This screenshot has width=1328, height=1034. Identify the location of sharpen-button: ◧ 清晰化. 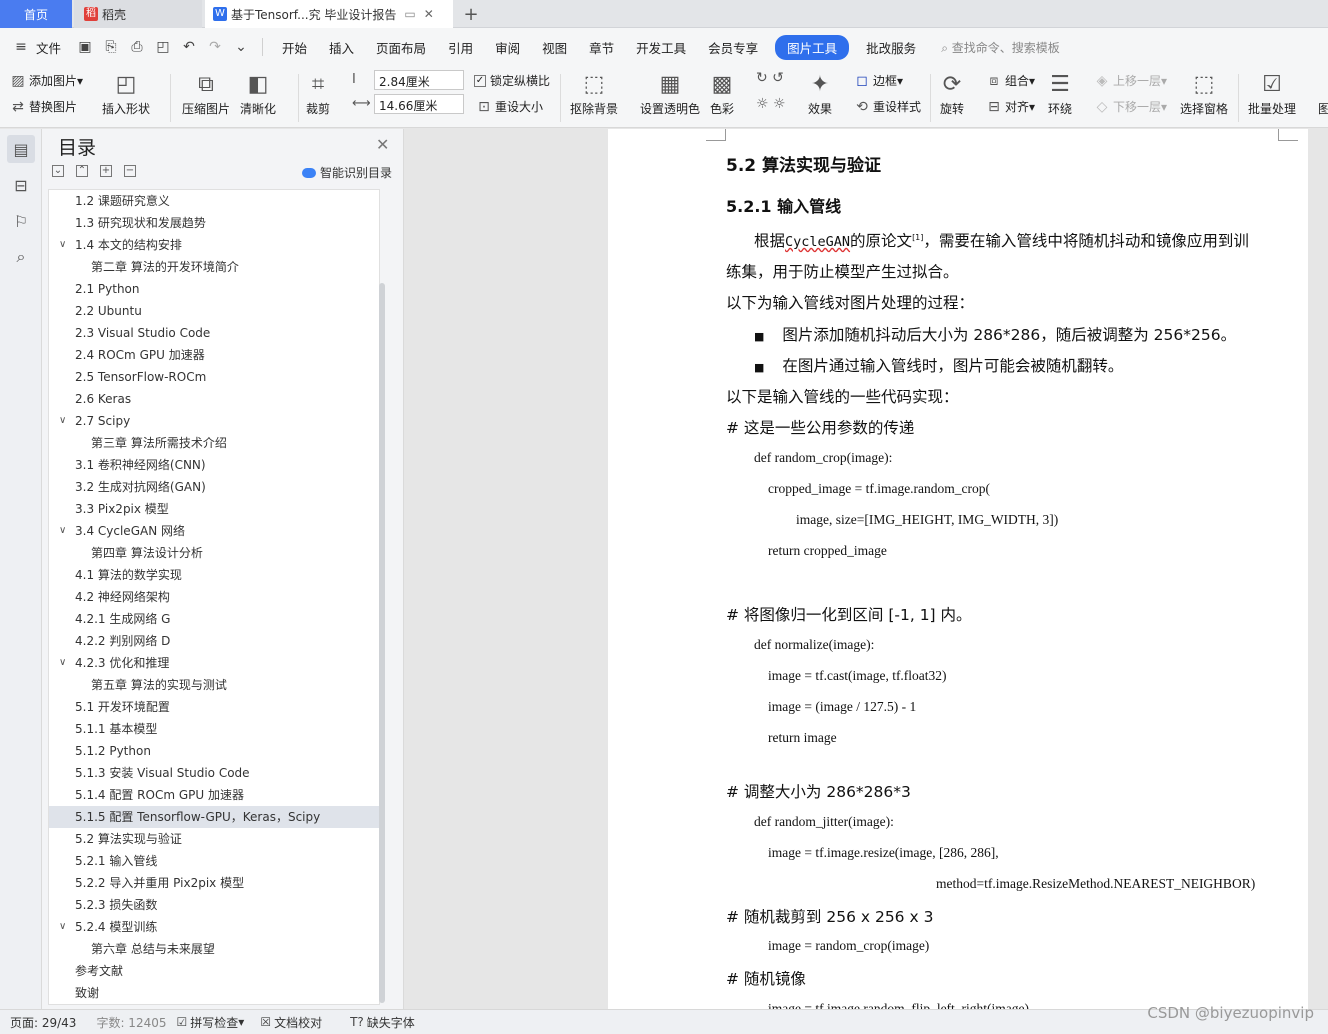
(258, 93).